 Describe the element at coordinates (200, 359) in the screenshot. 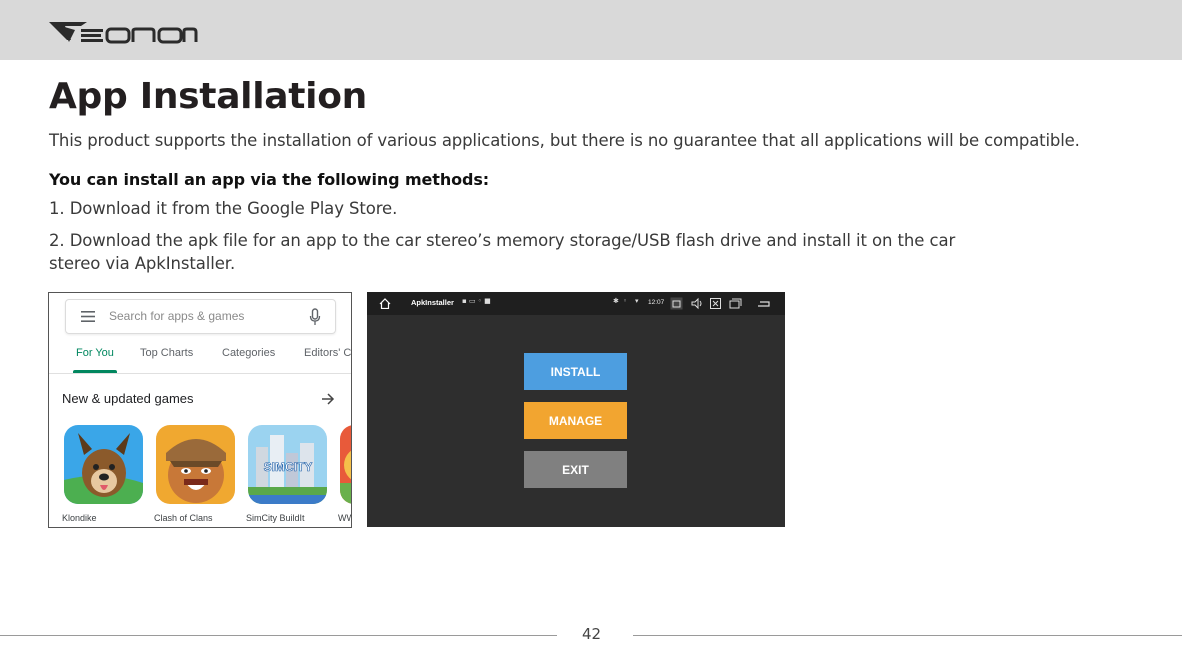

I see `play-tabs: For You Top Charts Categories Editors' C` at that location.